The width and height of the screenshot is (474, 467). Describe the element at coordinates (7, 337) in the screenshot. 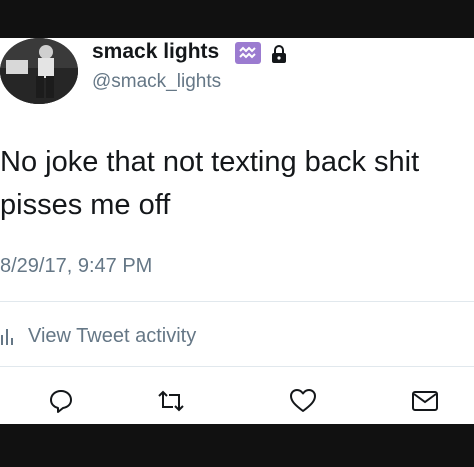

I see `bar-chart-icon` at that location.